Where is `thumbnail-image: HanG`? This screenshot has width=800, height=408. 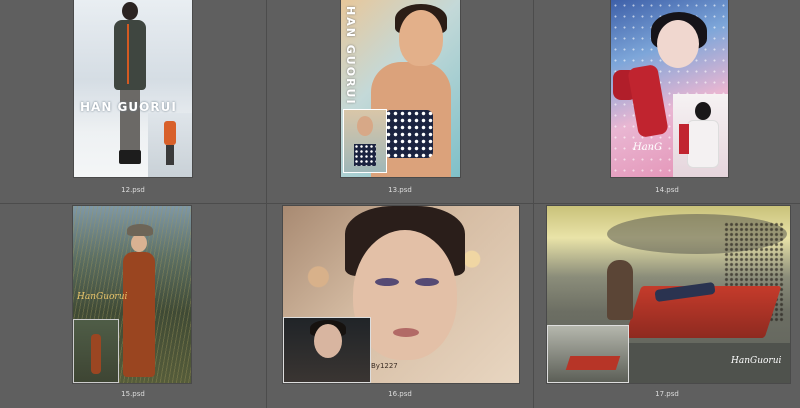
thumbnail-image: HanG is located at coordinates (669, 88).